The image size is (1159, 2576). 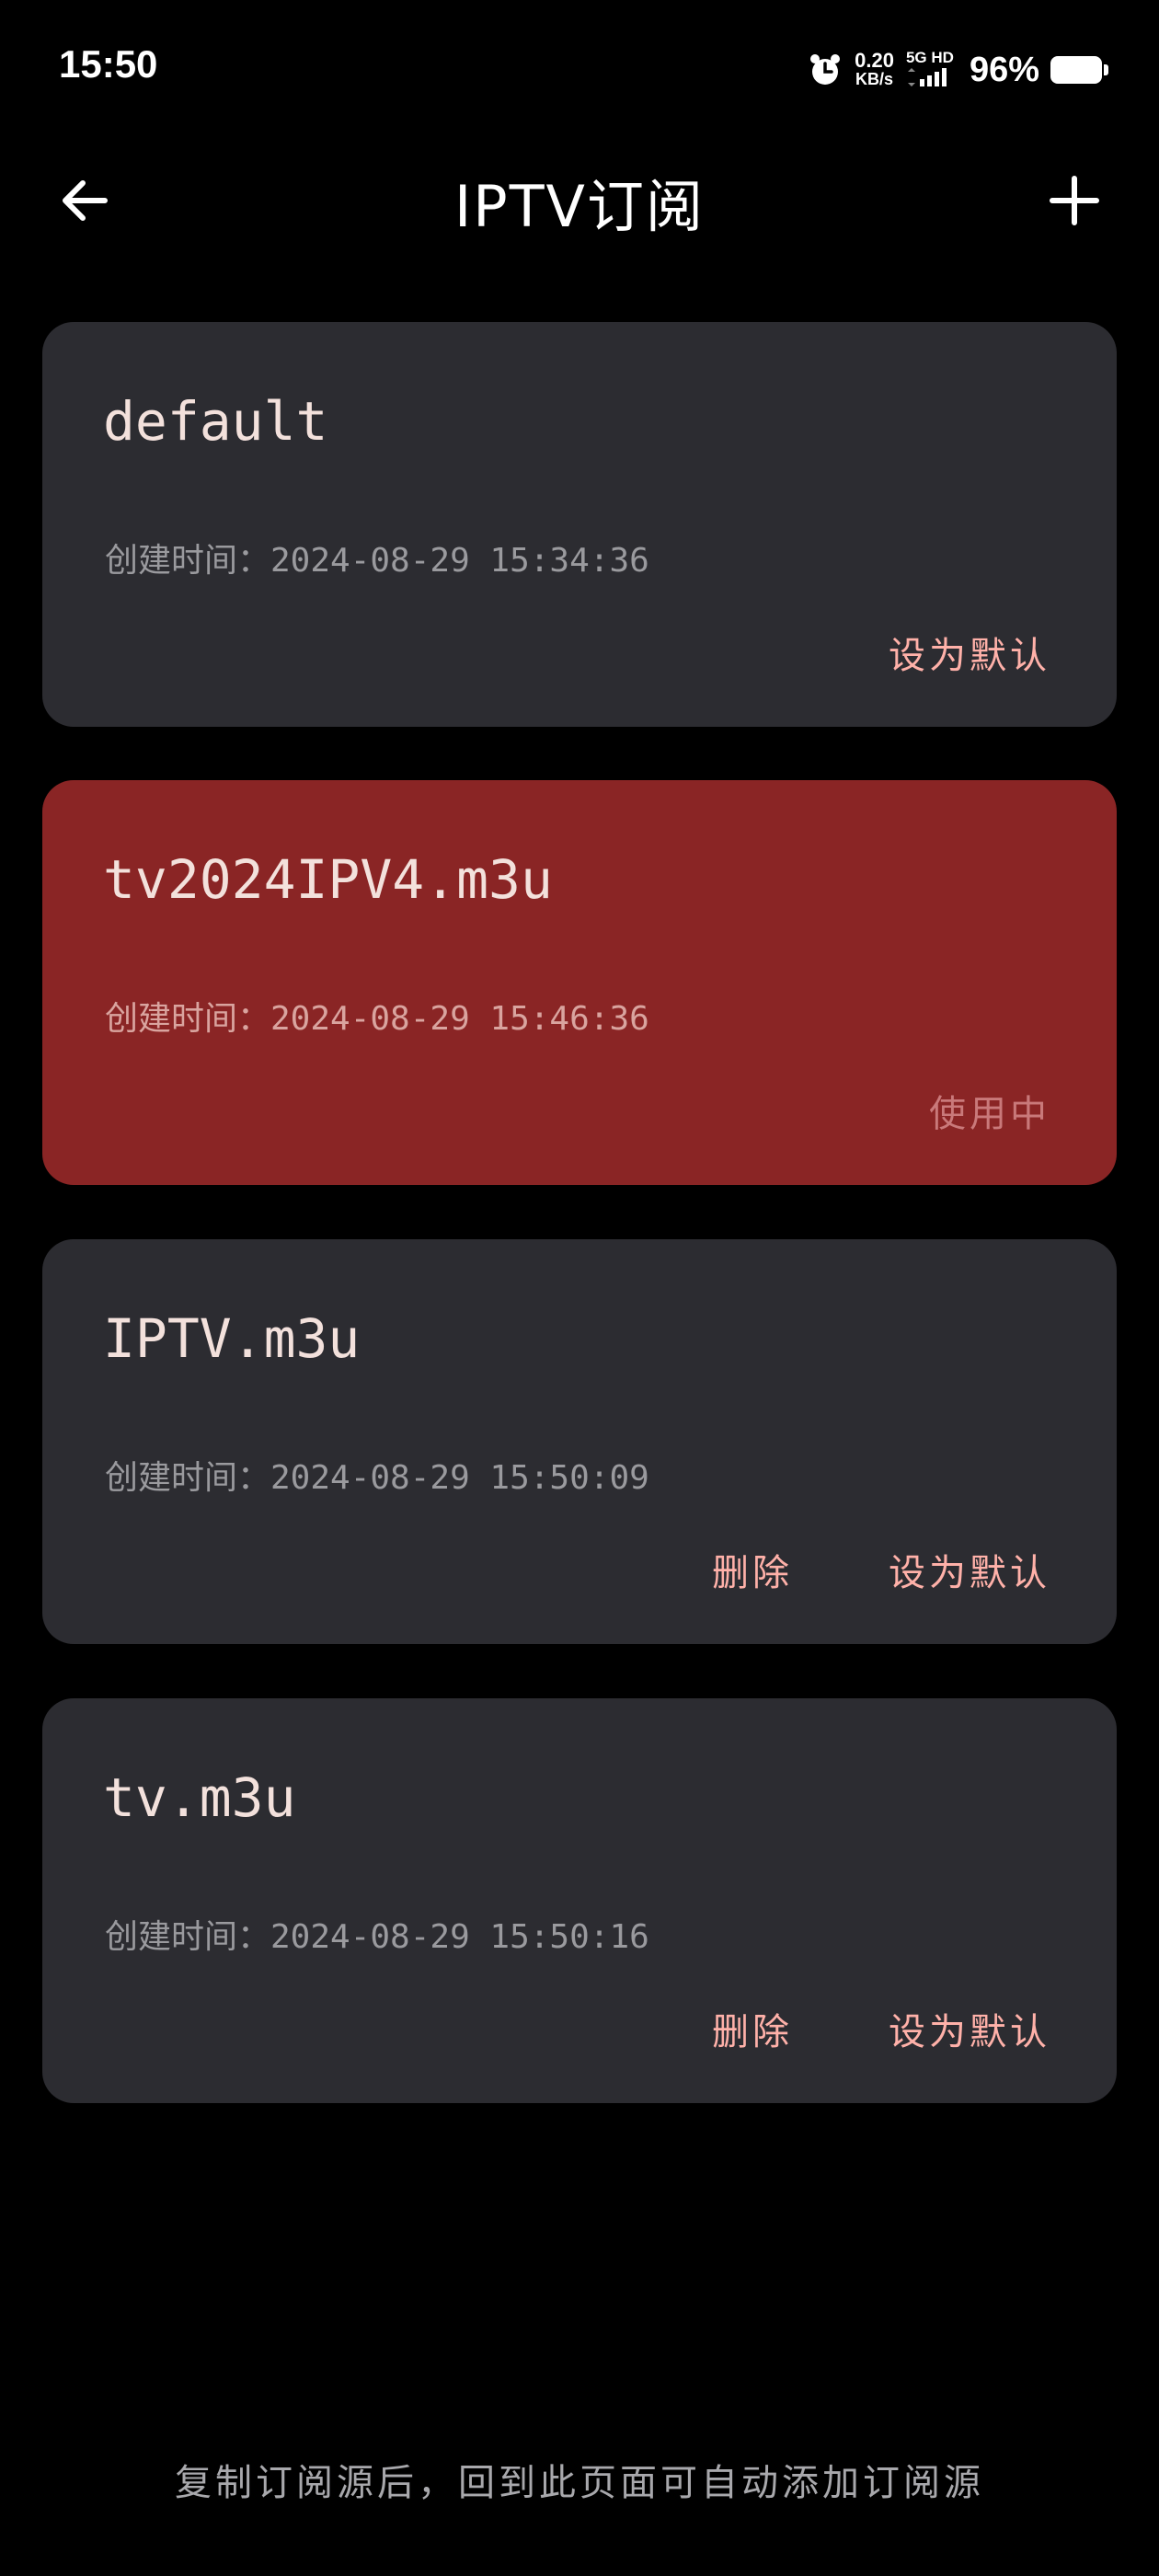 What do you see at coordinates (874, 60) in the screenshot?
I see `network-speed-value: 0.20` at bounding box center [874, 60].